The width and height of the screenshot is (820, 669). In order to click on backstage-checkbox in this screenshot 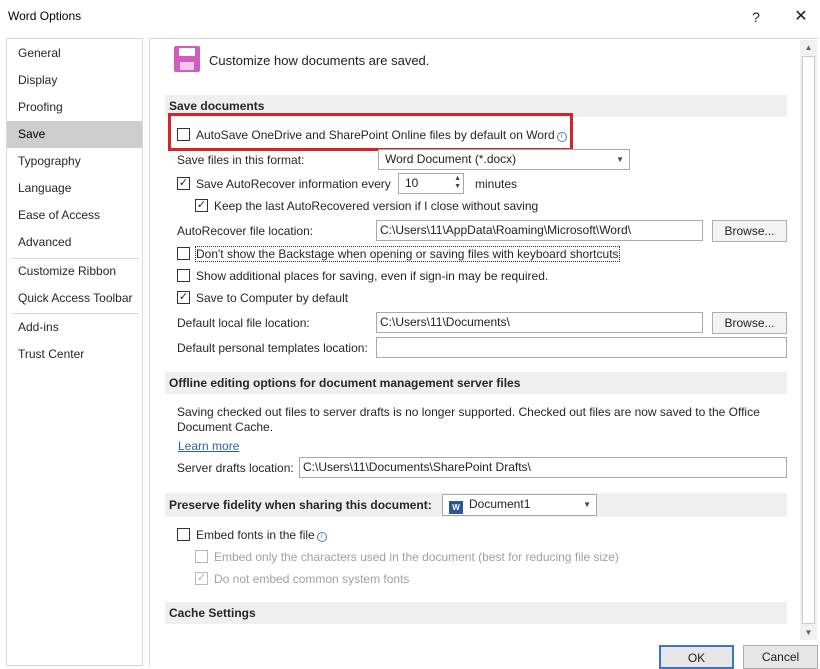, I will do `click(183, 253)`.